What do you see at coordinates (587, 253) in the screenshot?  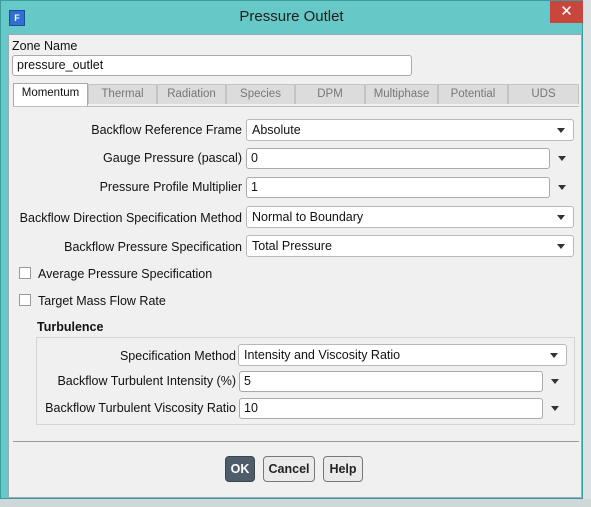 I see `background-window-edge` at bounding box center [587, 253].